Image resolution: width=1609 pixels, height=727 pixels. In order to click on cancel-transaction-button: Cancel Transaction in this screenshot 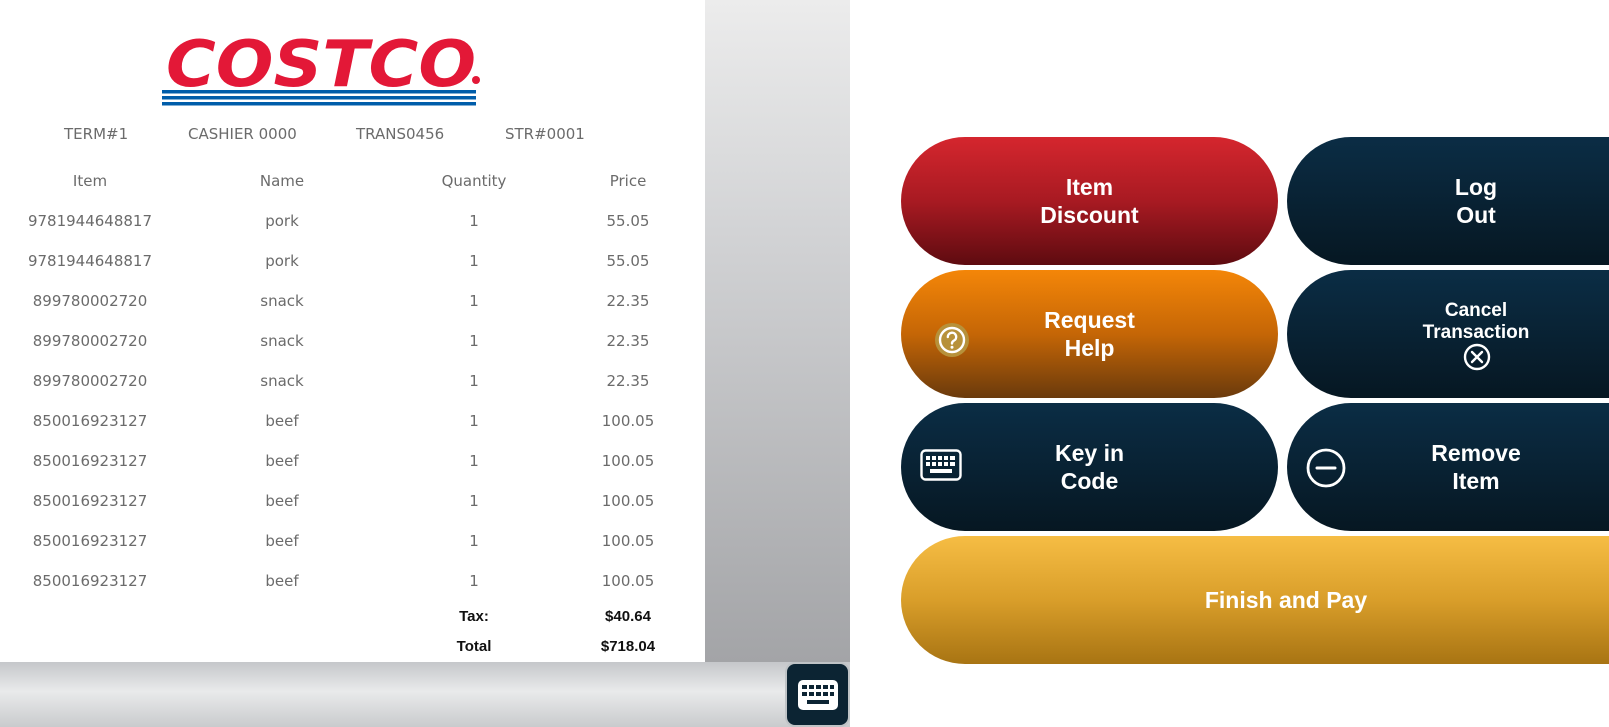, I will do `click(1448, 334)`.